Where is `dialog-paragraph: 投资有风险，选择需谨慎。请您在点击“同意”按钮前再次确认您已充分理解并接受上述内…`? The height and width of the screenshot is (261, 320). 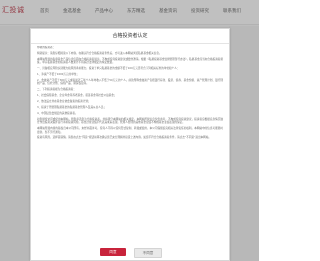
dialog-paragraph: 投资有风险，选择需谨慎。请您在点击“同意”按钮前再次确认您已充分理解并接受上述内… is located at coordinates (124, 138).